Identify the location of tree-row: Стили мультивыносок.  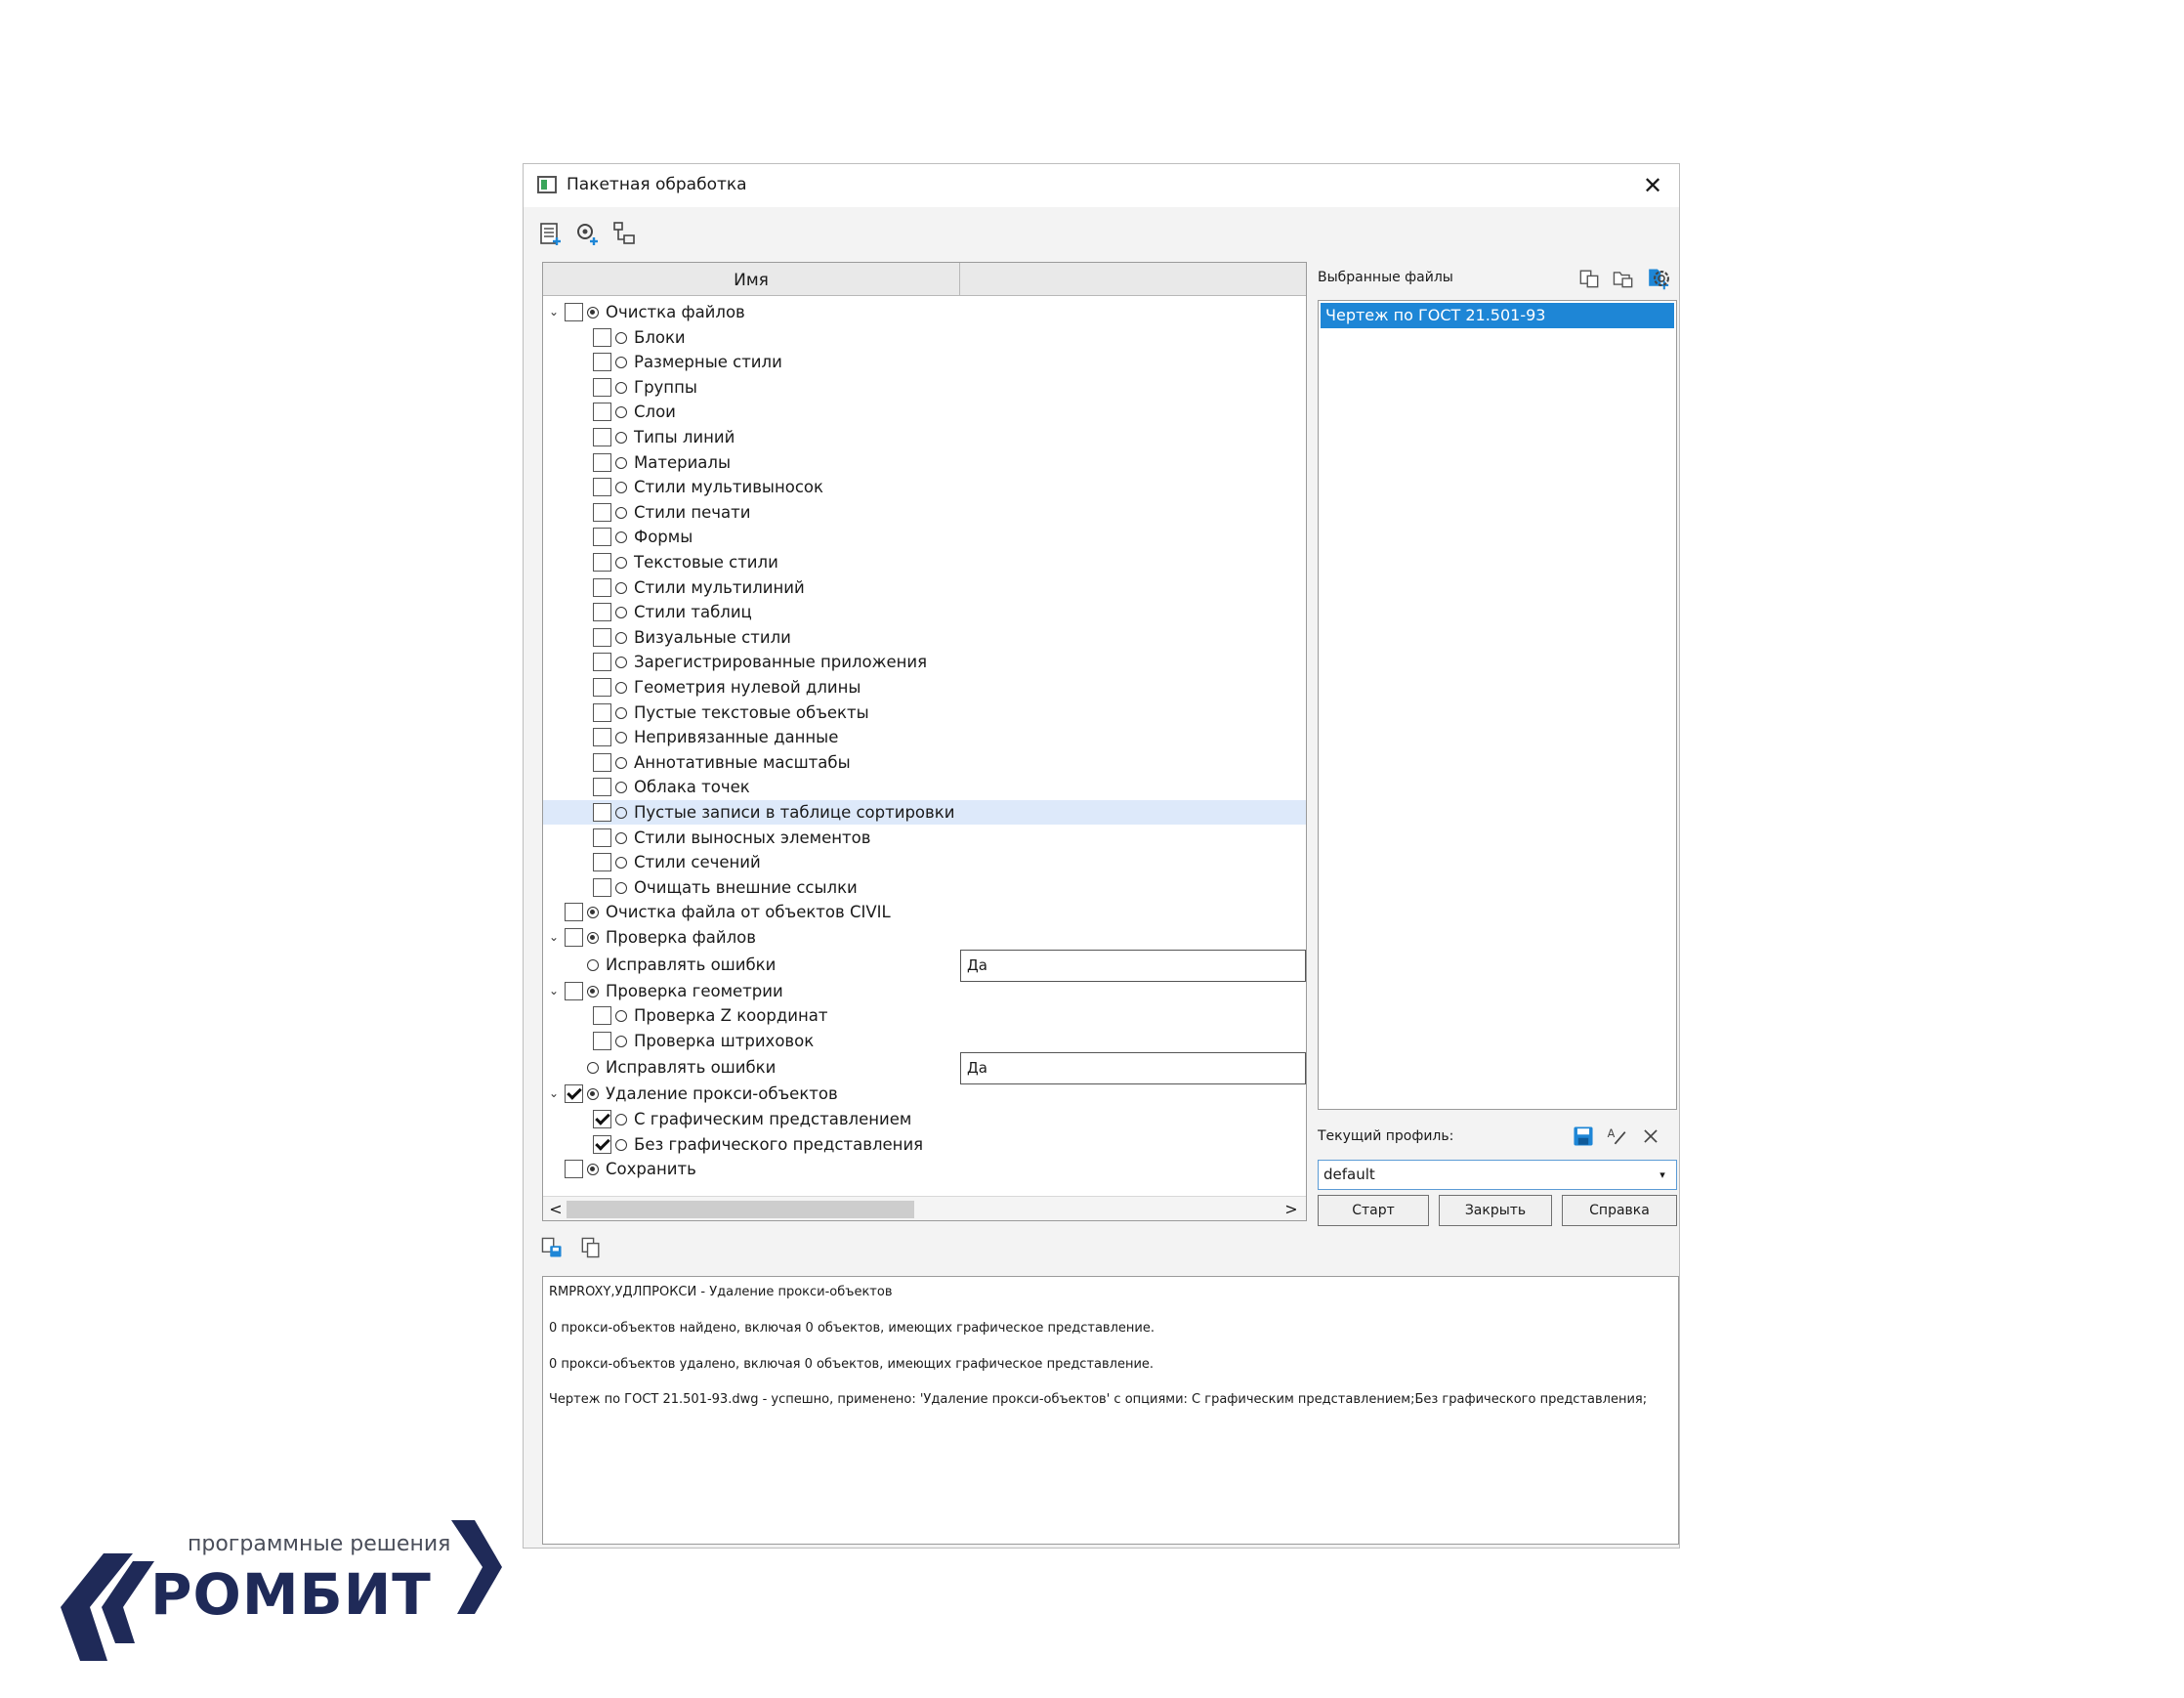
(924, 487).